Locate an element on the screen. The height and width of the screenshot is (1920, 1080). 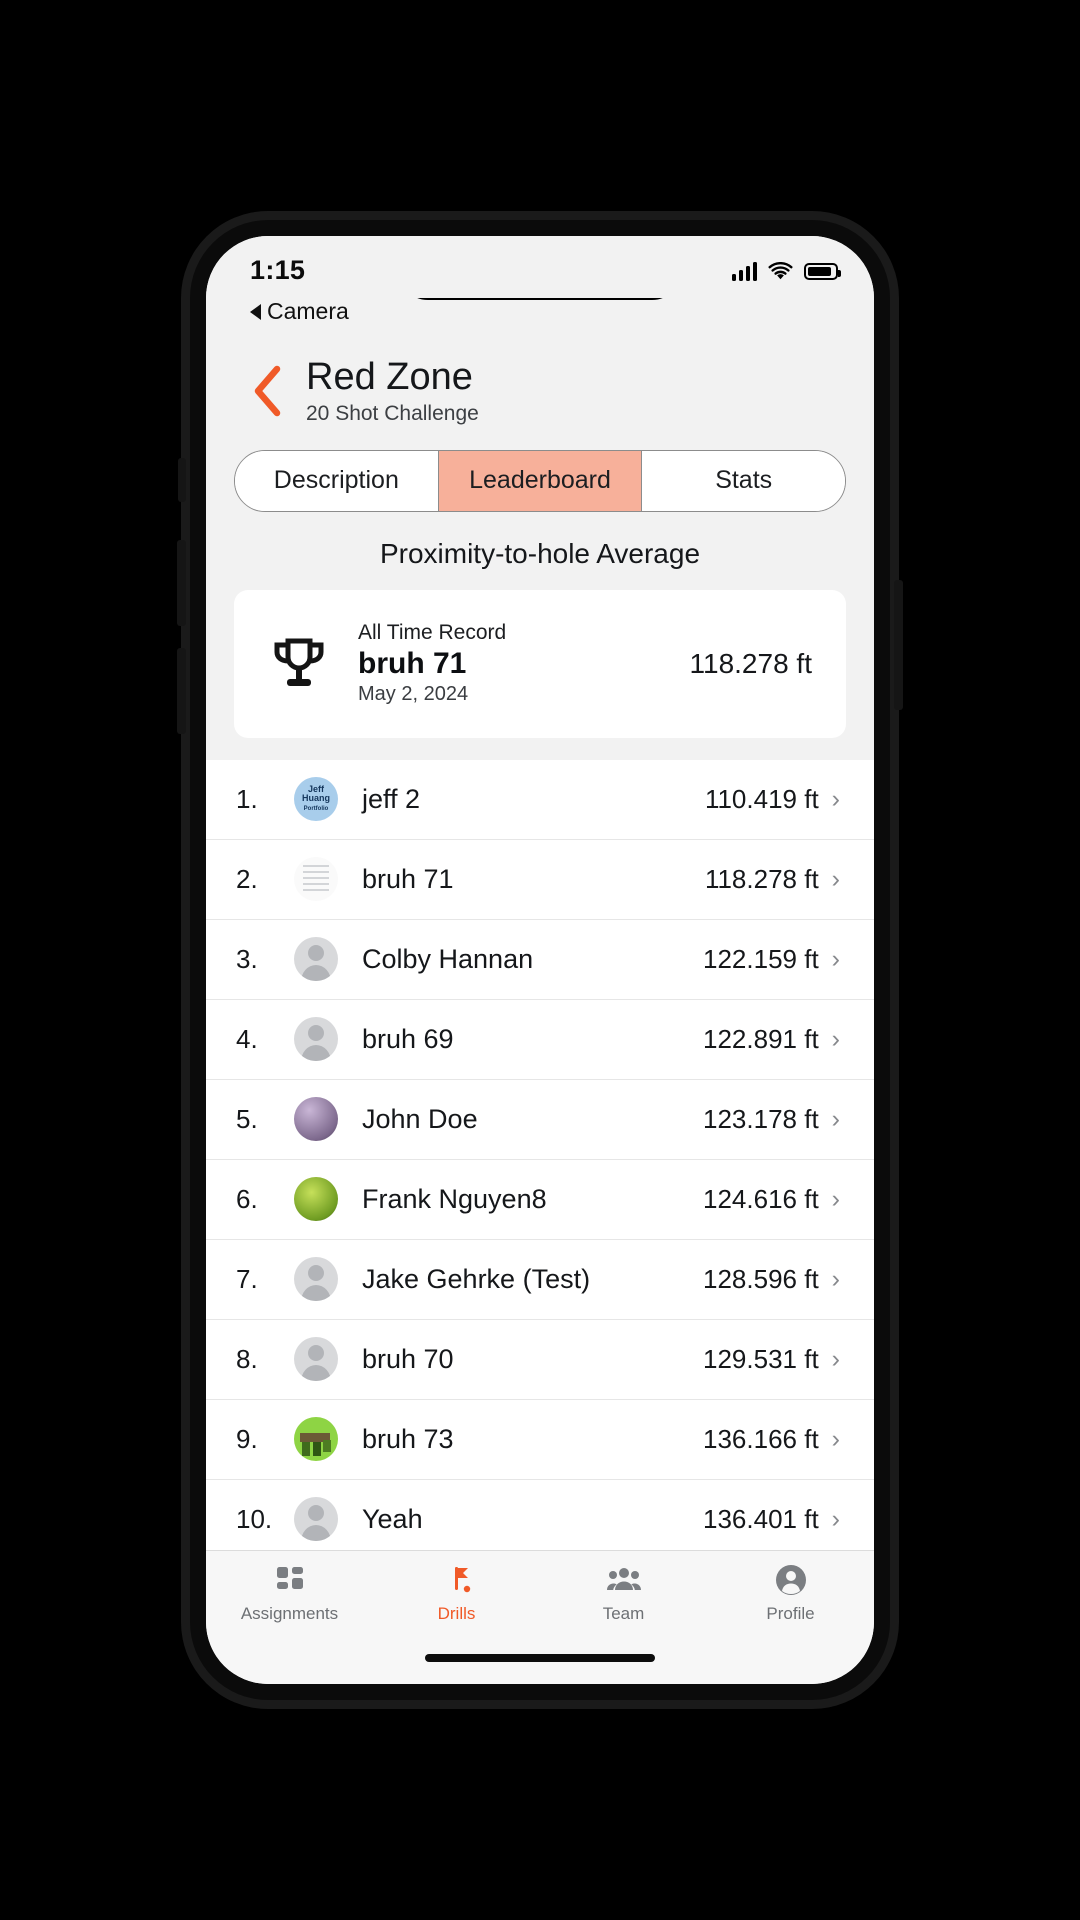
section-title: Proximity-to-hole Average is located at coordinates (540, 561).